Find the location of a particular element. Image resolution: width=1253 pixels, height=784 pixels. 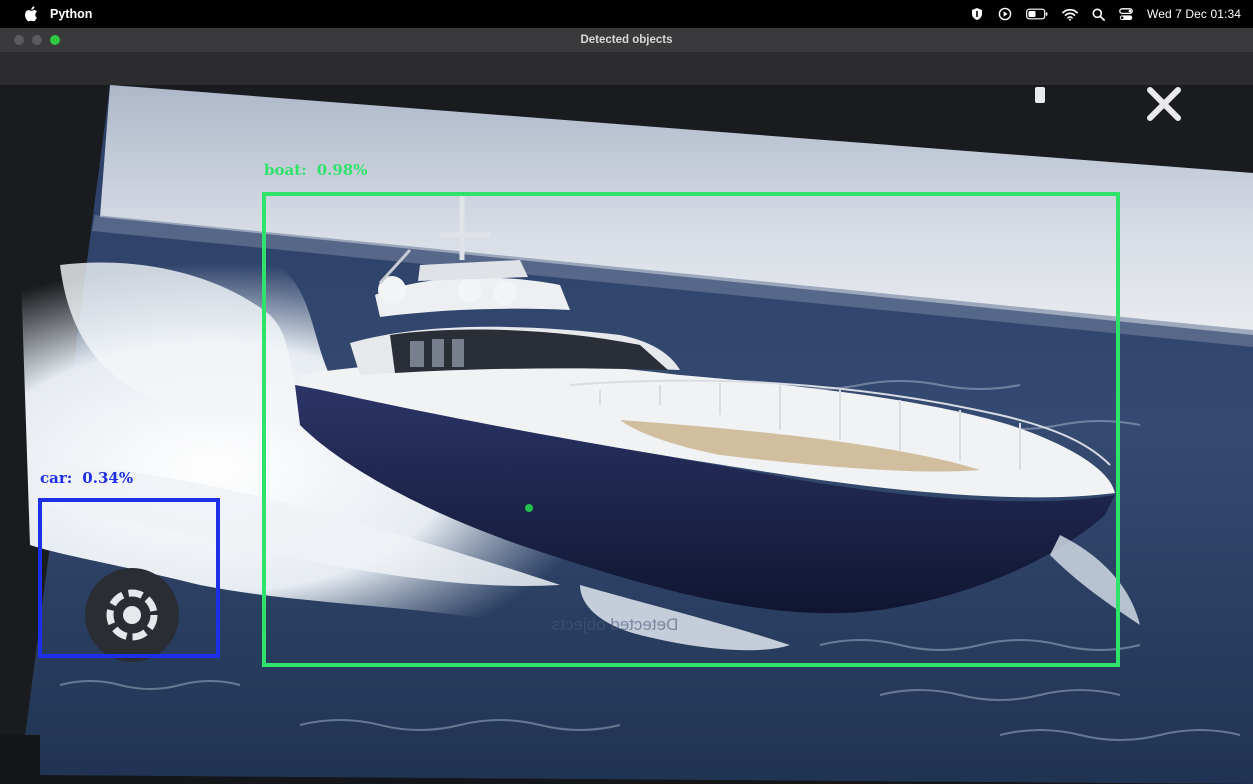

menu-bar: Python Wed 7 Dec 01:34 is located at coordinates (626, 14).